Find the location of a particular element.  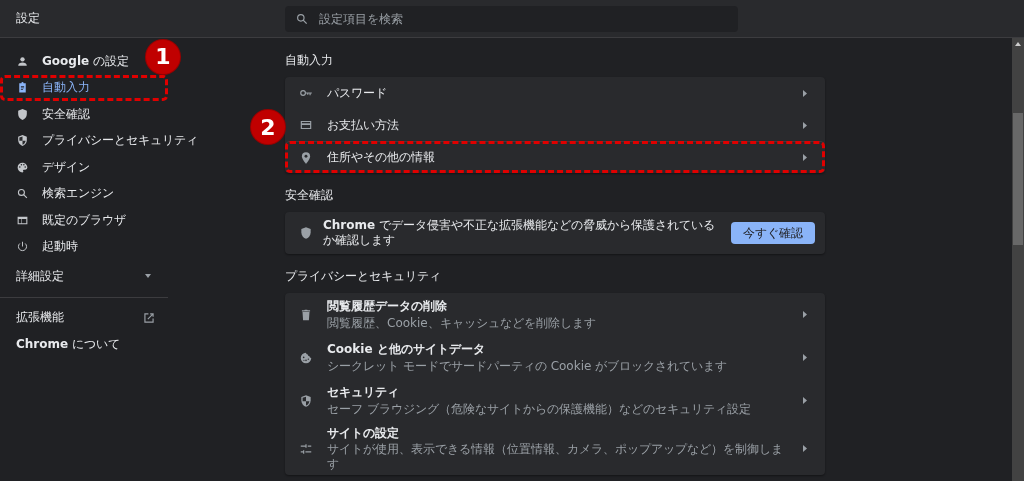

row-title: サイトの設定 is located at coordinates (363, 433).